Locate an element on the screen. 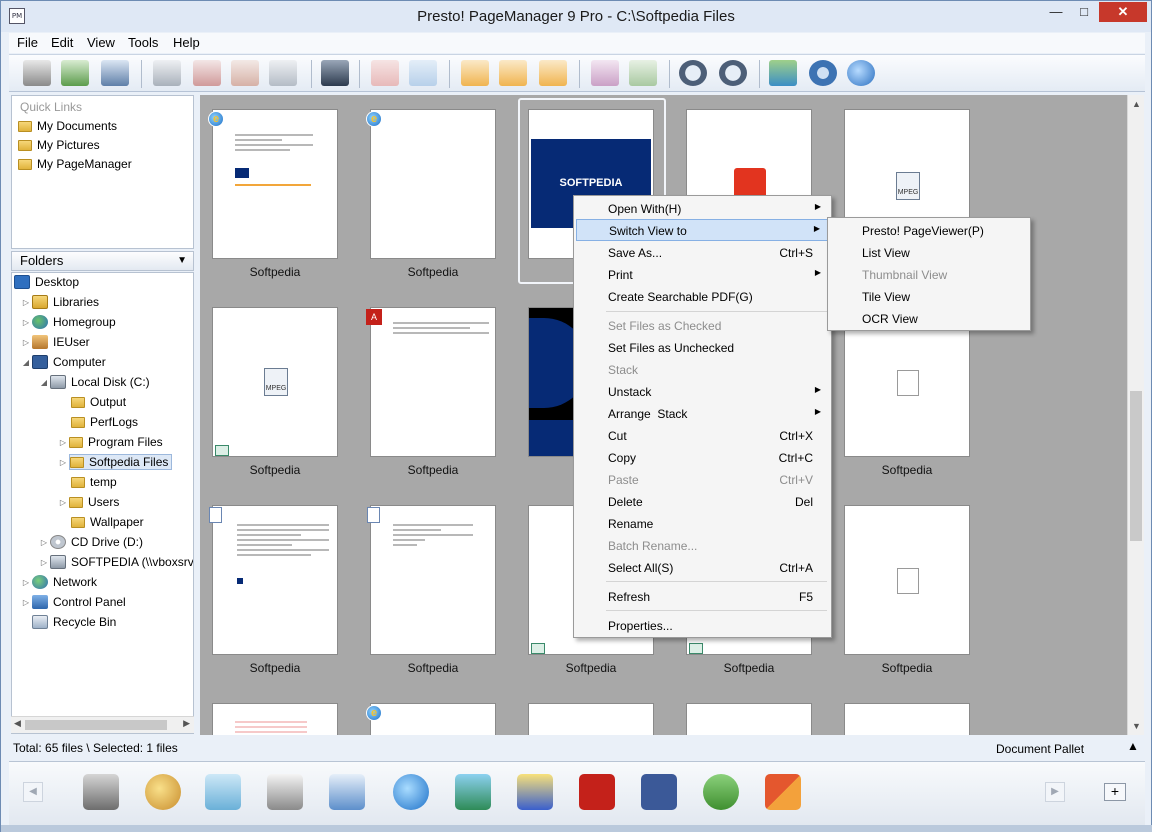 This screenshot has width=1152, height=832. context-item-refresh: Refresh F5 is located at coordinates (702, 597).